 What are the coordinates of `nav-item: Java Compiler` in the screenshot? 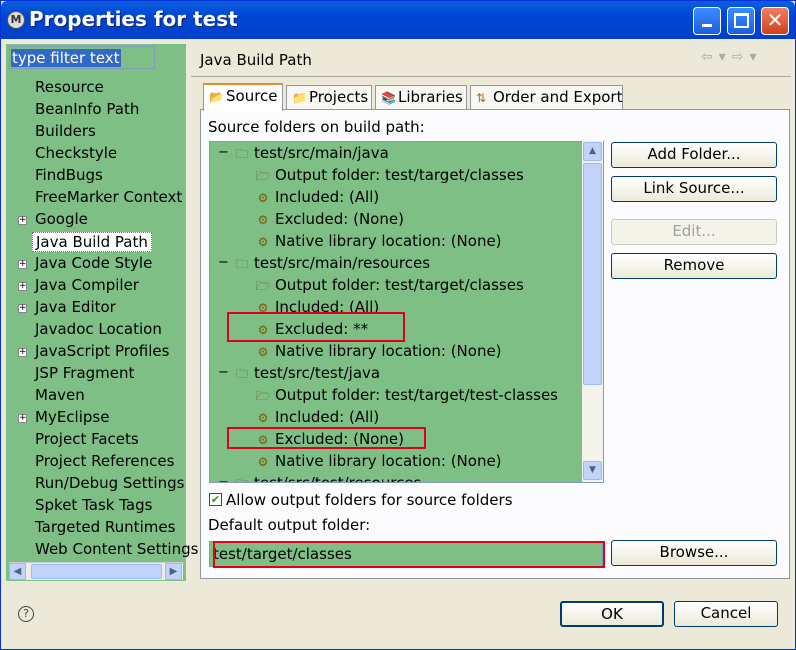 It's located at (87, 285).